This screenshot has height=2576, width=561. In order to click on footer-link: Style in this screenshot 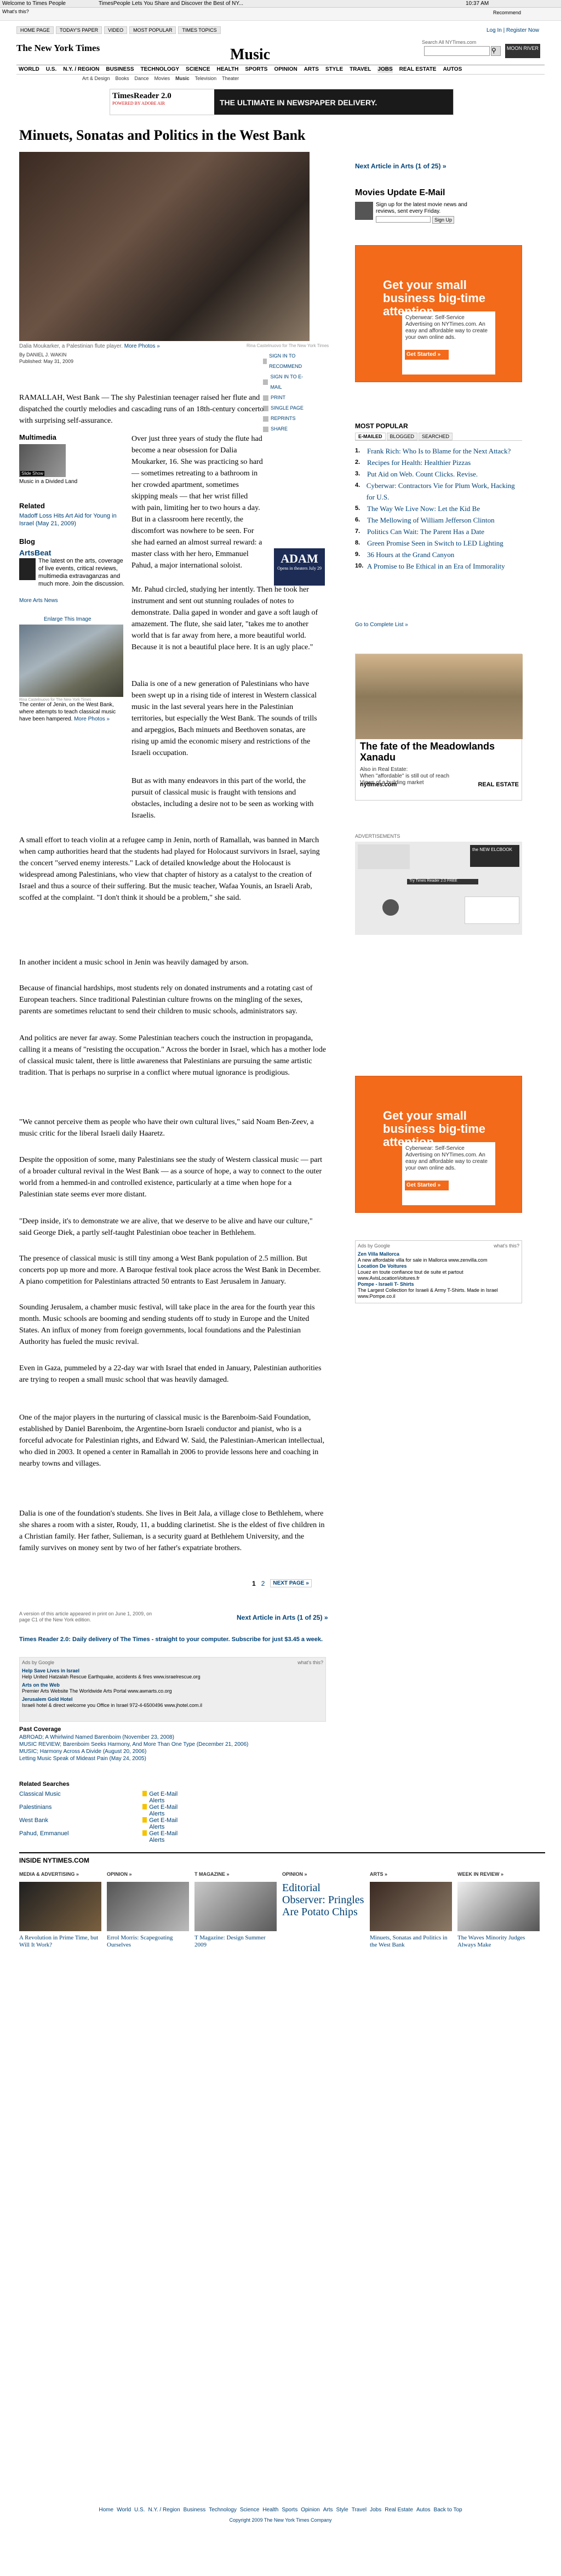, I will do `click(342, 2510)`.